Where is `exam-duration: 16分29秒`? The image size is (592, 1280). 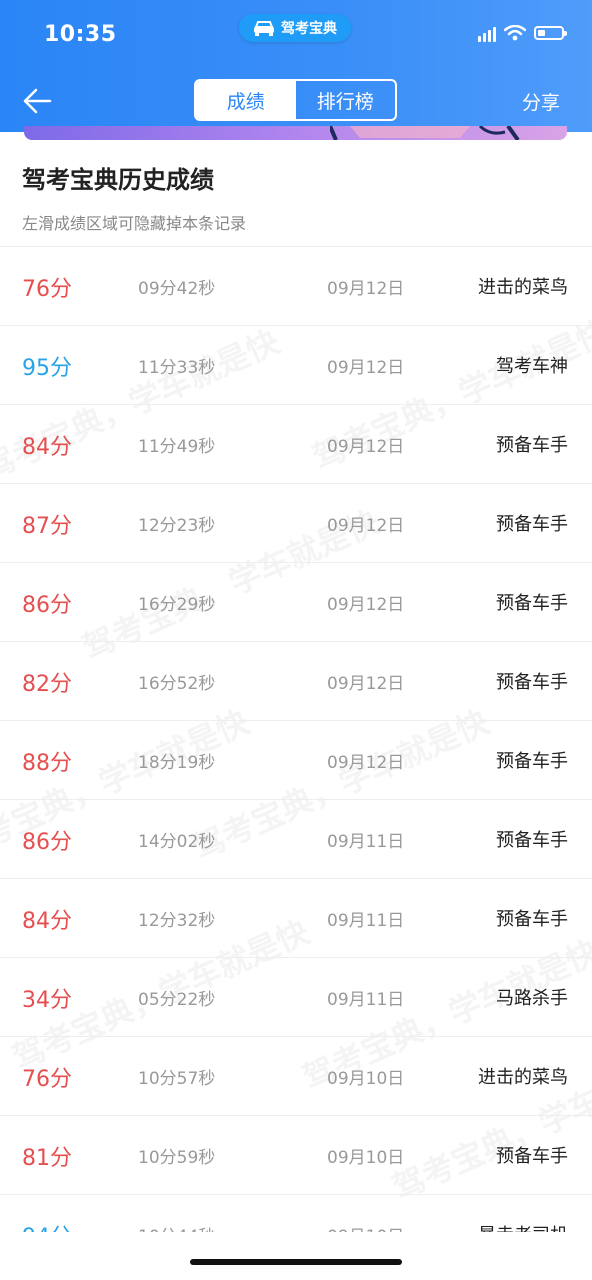 exam-duration: 16分29秒 is located at coordinates (177, 605).